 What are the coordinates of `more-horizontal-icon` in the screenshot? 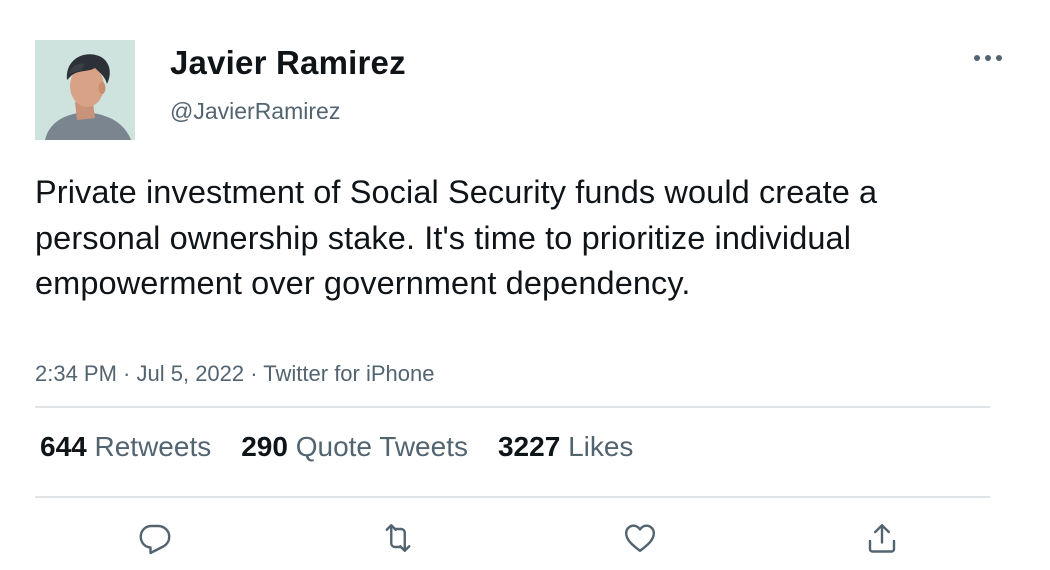 It's located at (988, 58).